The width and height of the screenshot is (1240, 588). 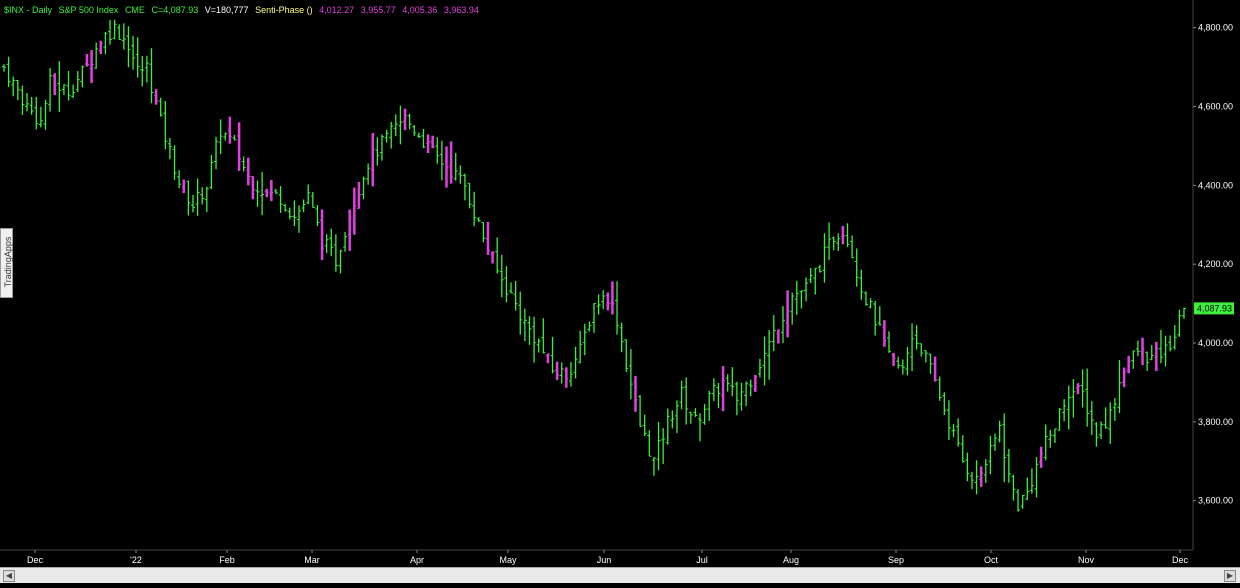 I want to click on scroll-left-button: ◀, so click(x=9, y=576).